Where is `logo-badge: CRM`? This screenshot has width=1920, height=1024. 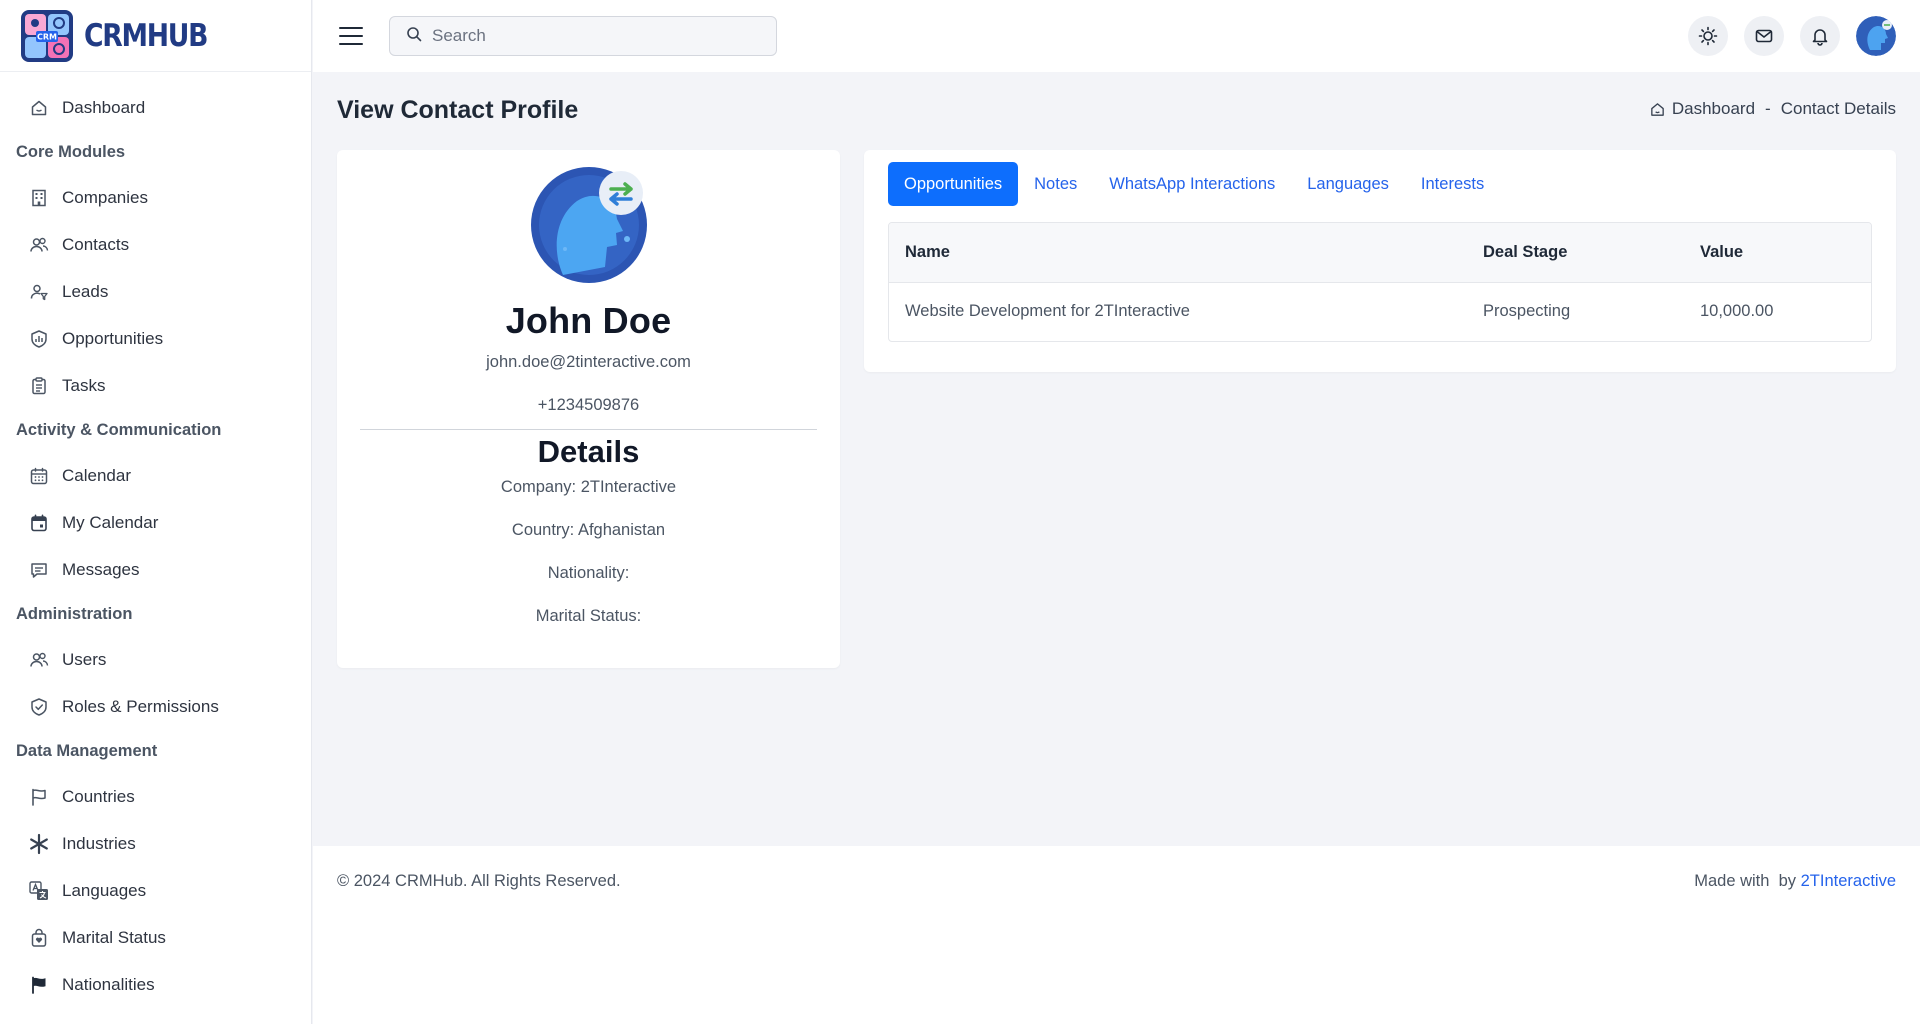
logo-badge: CRM is located at coordinates (47, 36).